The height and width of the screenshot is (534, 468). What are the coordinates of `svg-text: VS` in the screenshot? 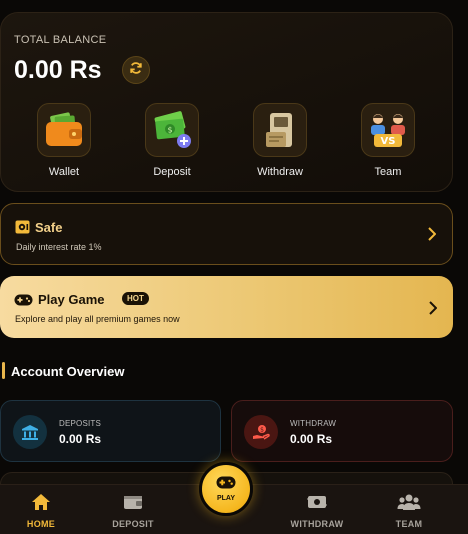 It's located at (388, 141).